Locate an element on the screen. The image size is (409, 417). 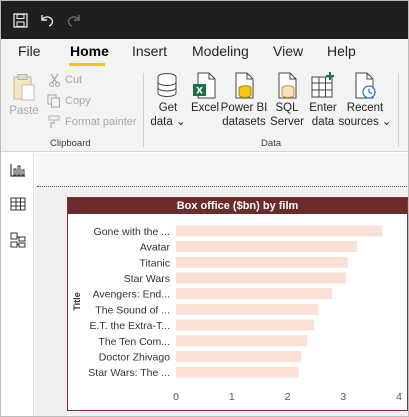
tab-insert: Insert is located at coordinates (149, 51).